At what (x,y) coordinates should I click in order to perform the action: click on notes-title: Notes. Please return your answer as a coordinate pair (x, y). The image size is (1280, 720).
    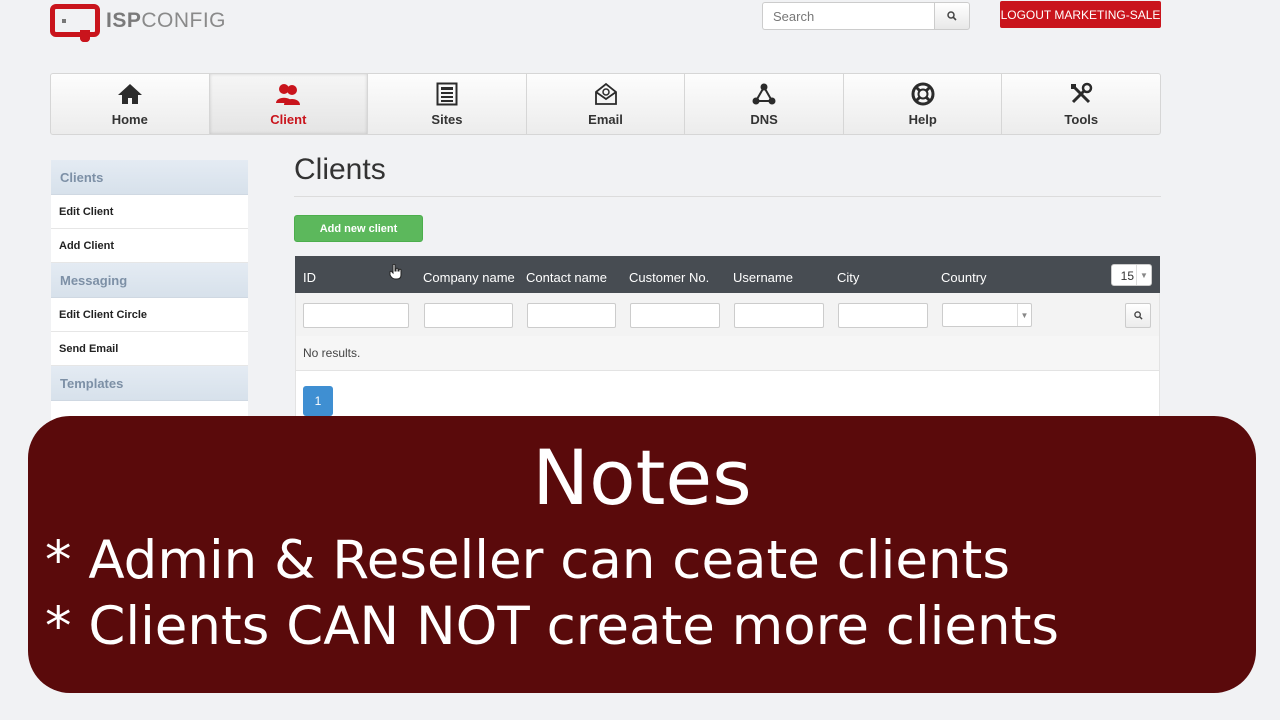
    Looking at the image, I should click on (642, 477).